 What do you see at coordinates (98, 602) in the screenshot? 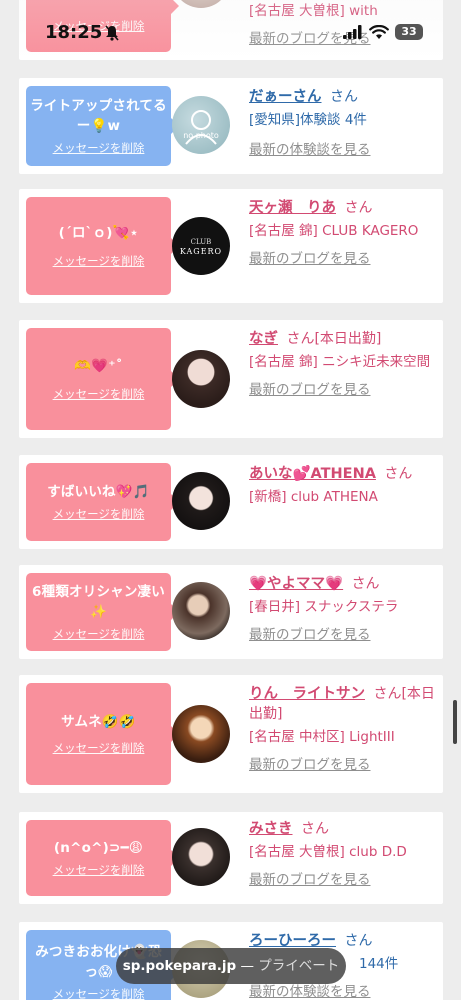
I see `message-text: 6種類オリシャン凄い✨` at bounding box center [98, 602].